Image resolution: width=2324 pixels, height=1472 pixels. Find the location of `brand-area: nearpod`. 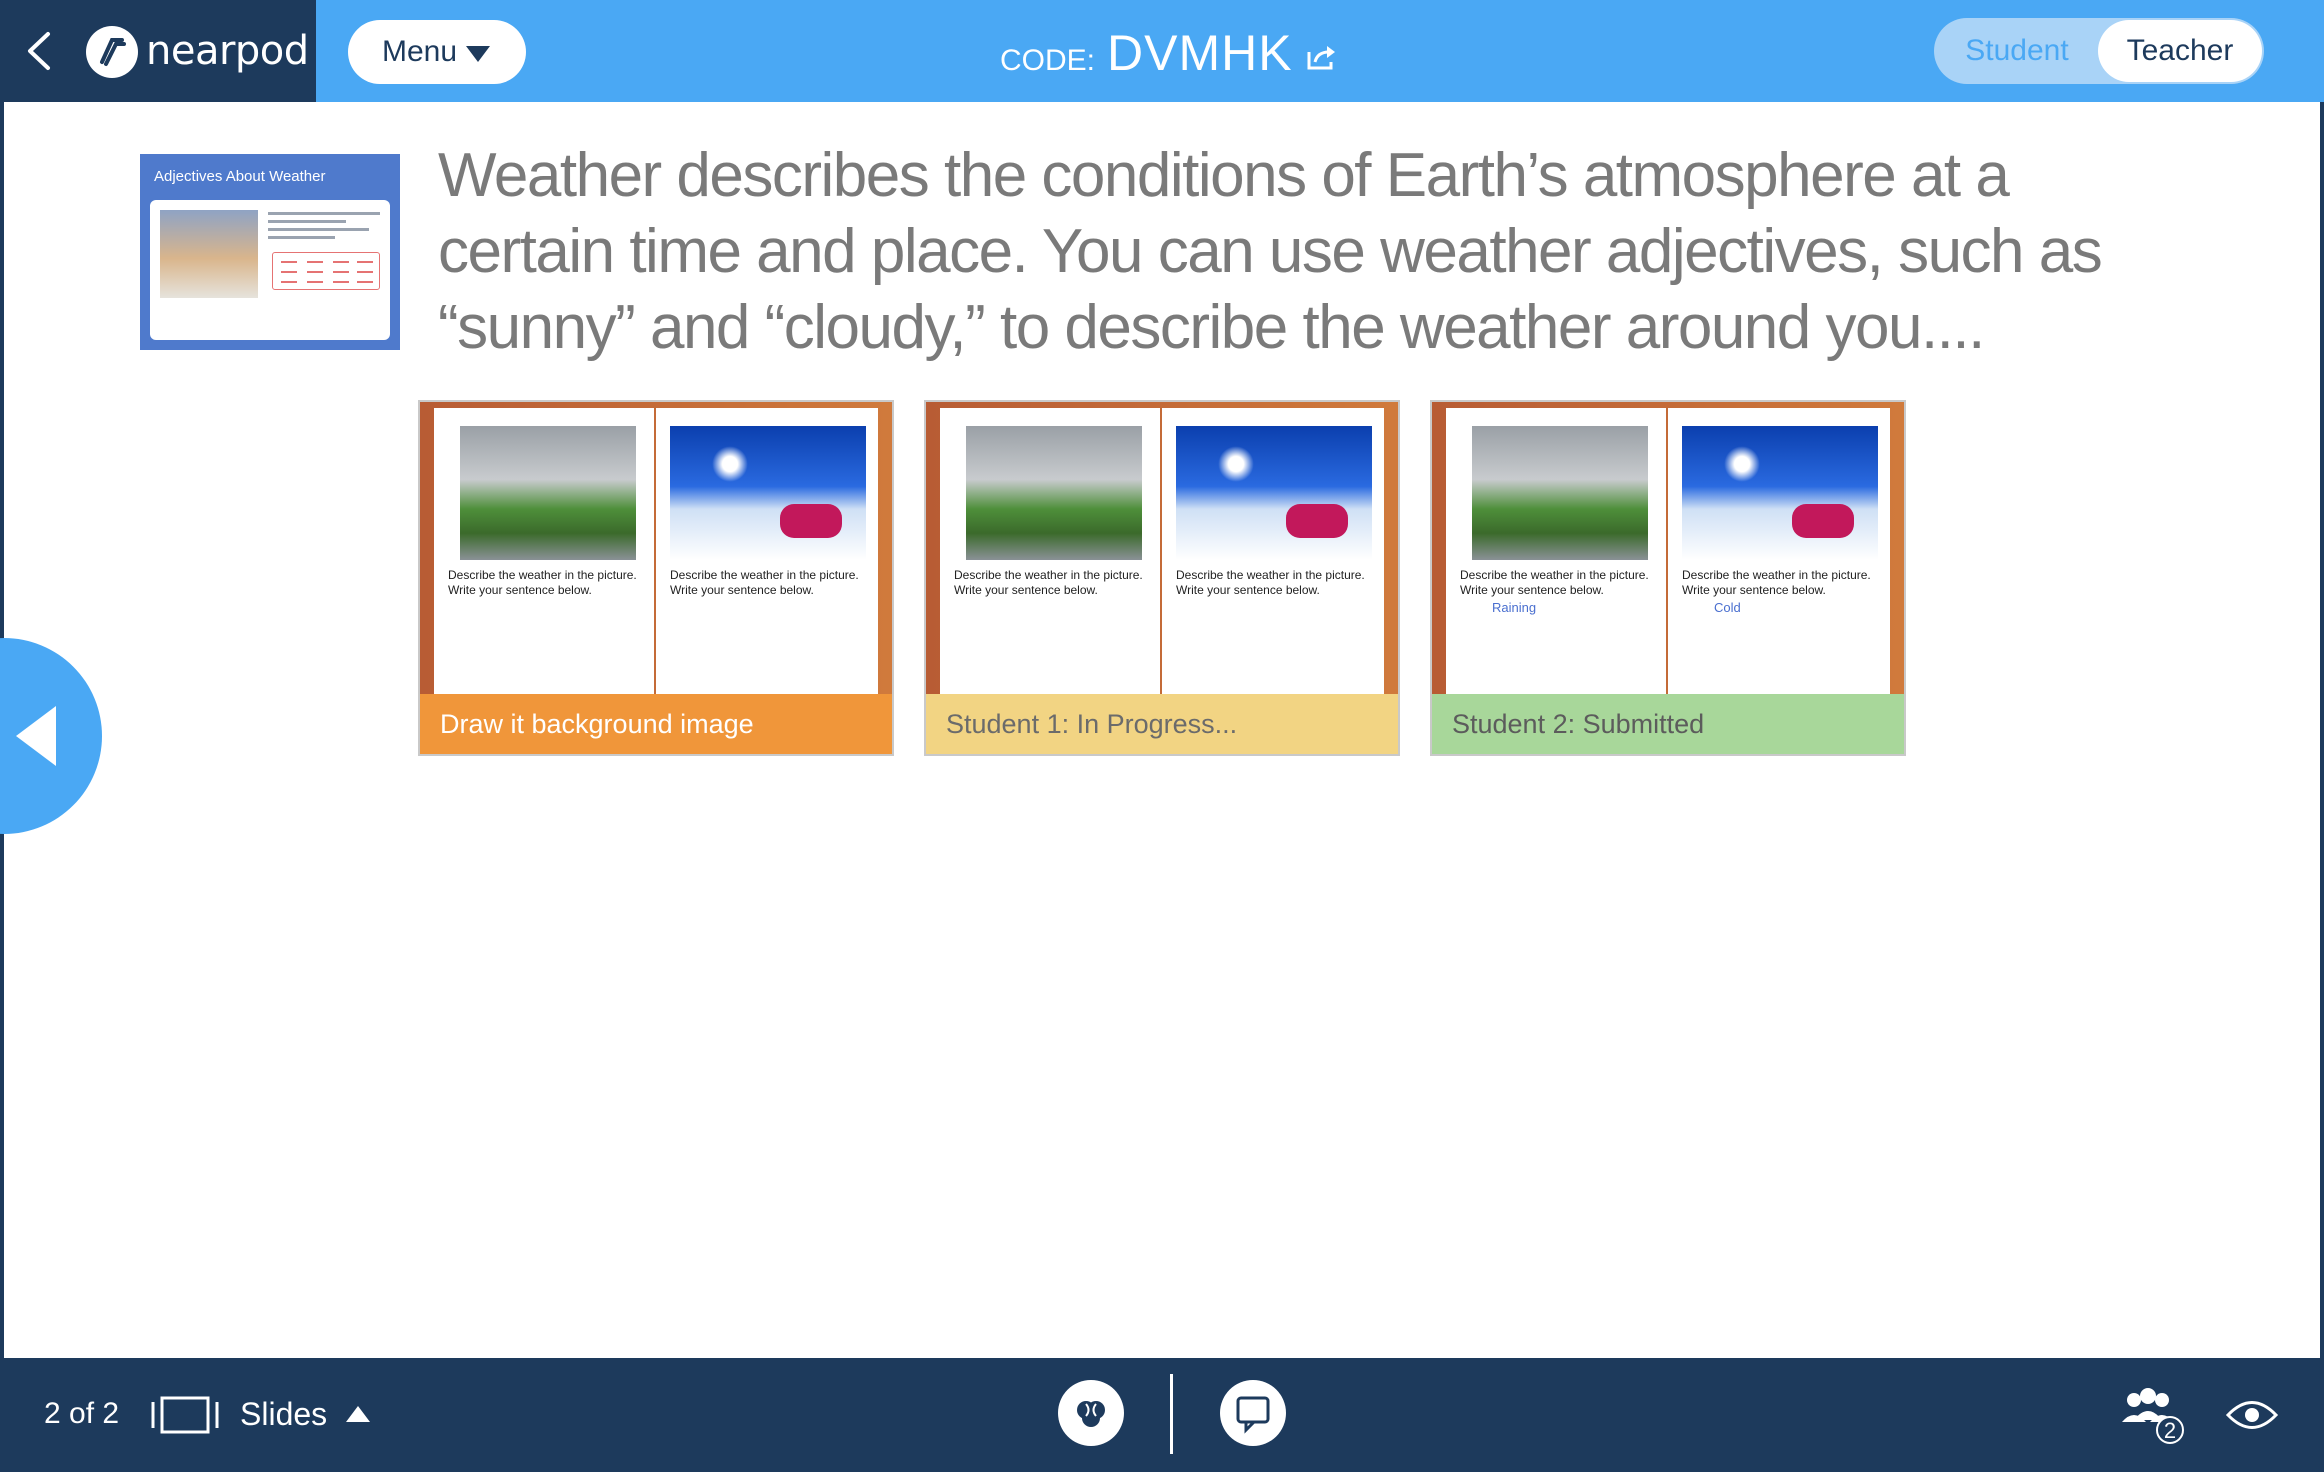

brand-area: nearpod is located at coordinates (158, 51).